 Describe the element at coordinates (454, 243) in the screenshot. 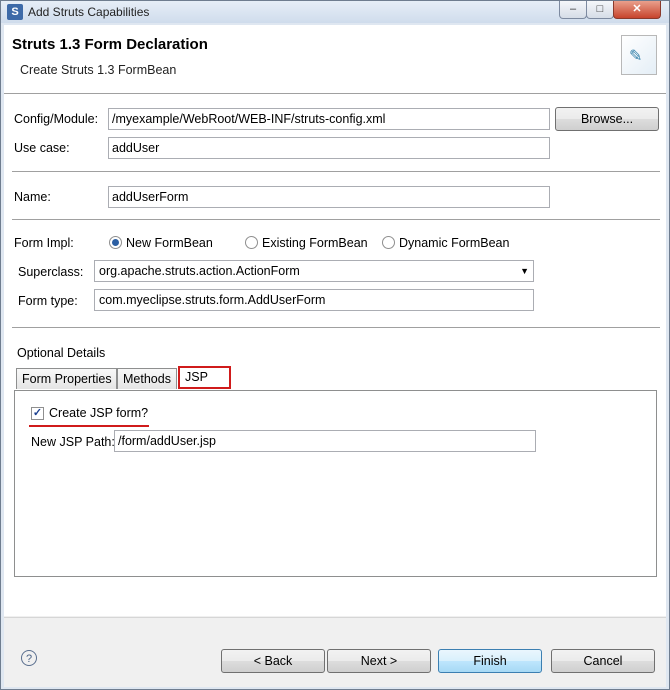

I see `radio-dynamic-formbean-label: Dynamic FormBean` at that location.